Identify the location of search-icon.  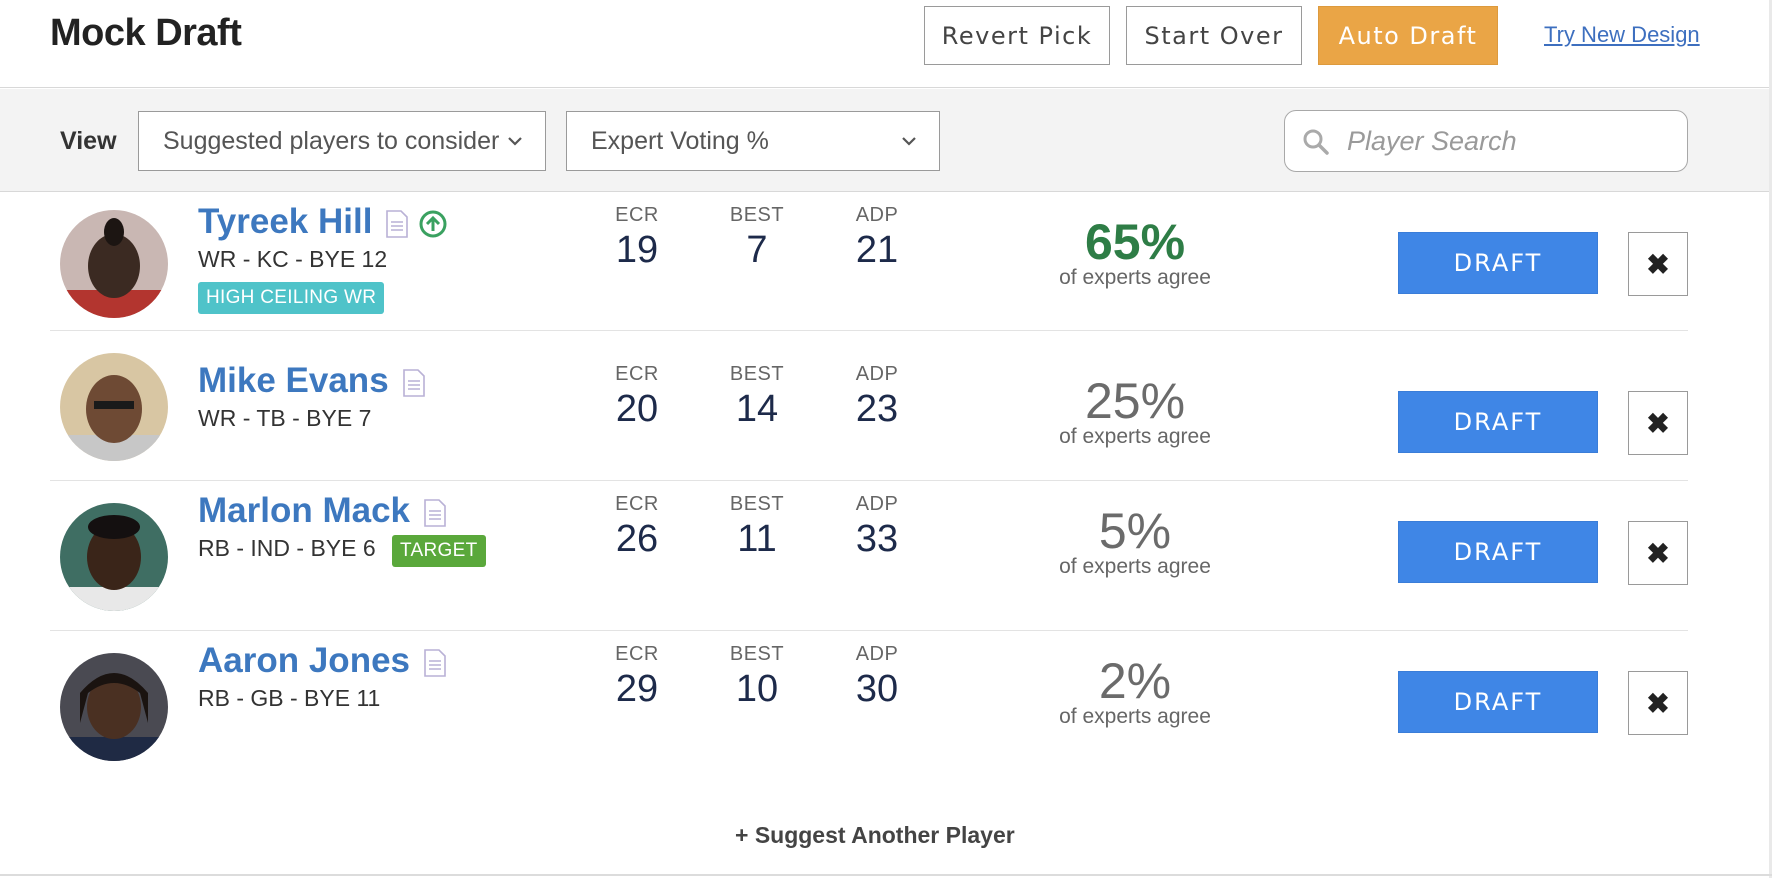
(1316, 142).